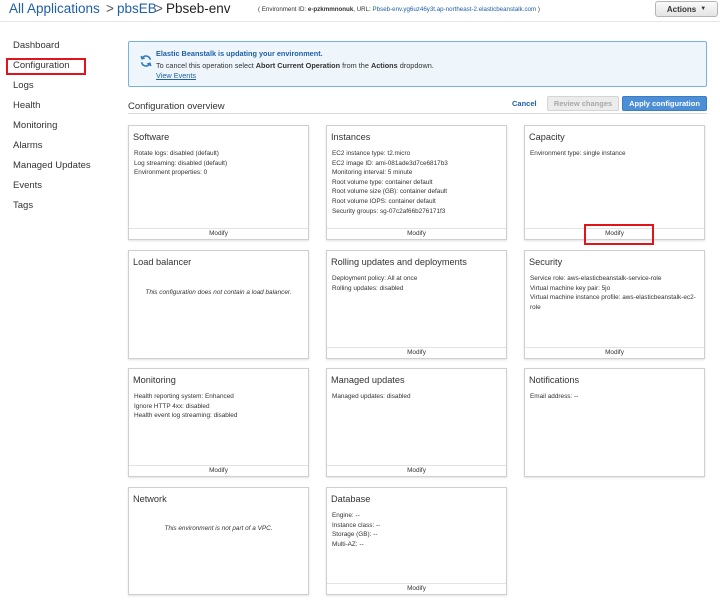 Image resolution: width=720 pixels, height=614 pixels. I want to click on card-line: Ignore HTTP 4xx: disabled, so click(172, 406).